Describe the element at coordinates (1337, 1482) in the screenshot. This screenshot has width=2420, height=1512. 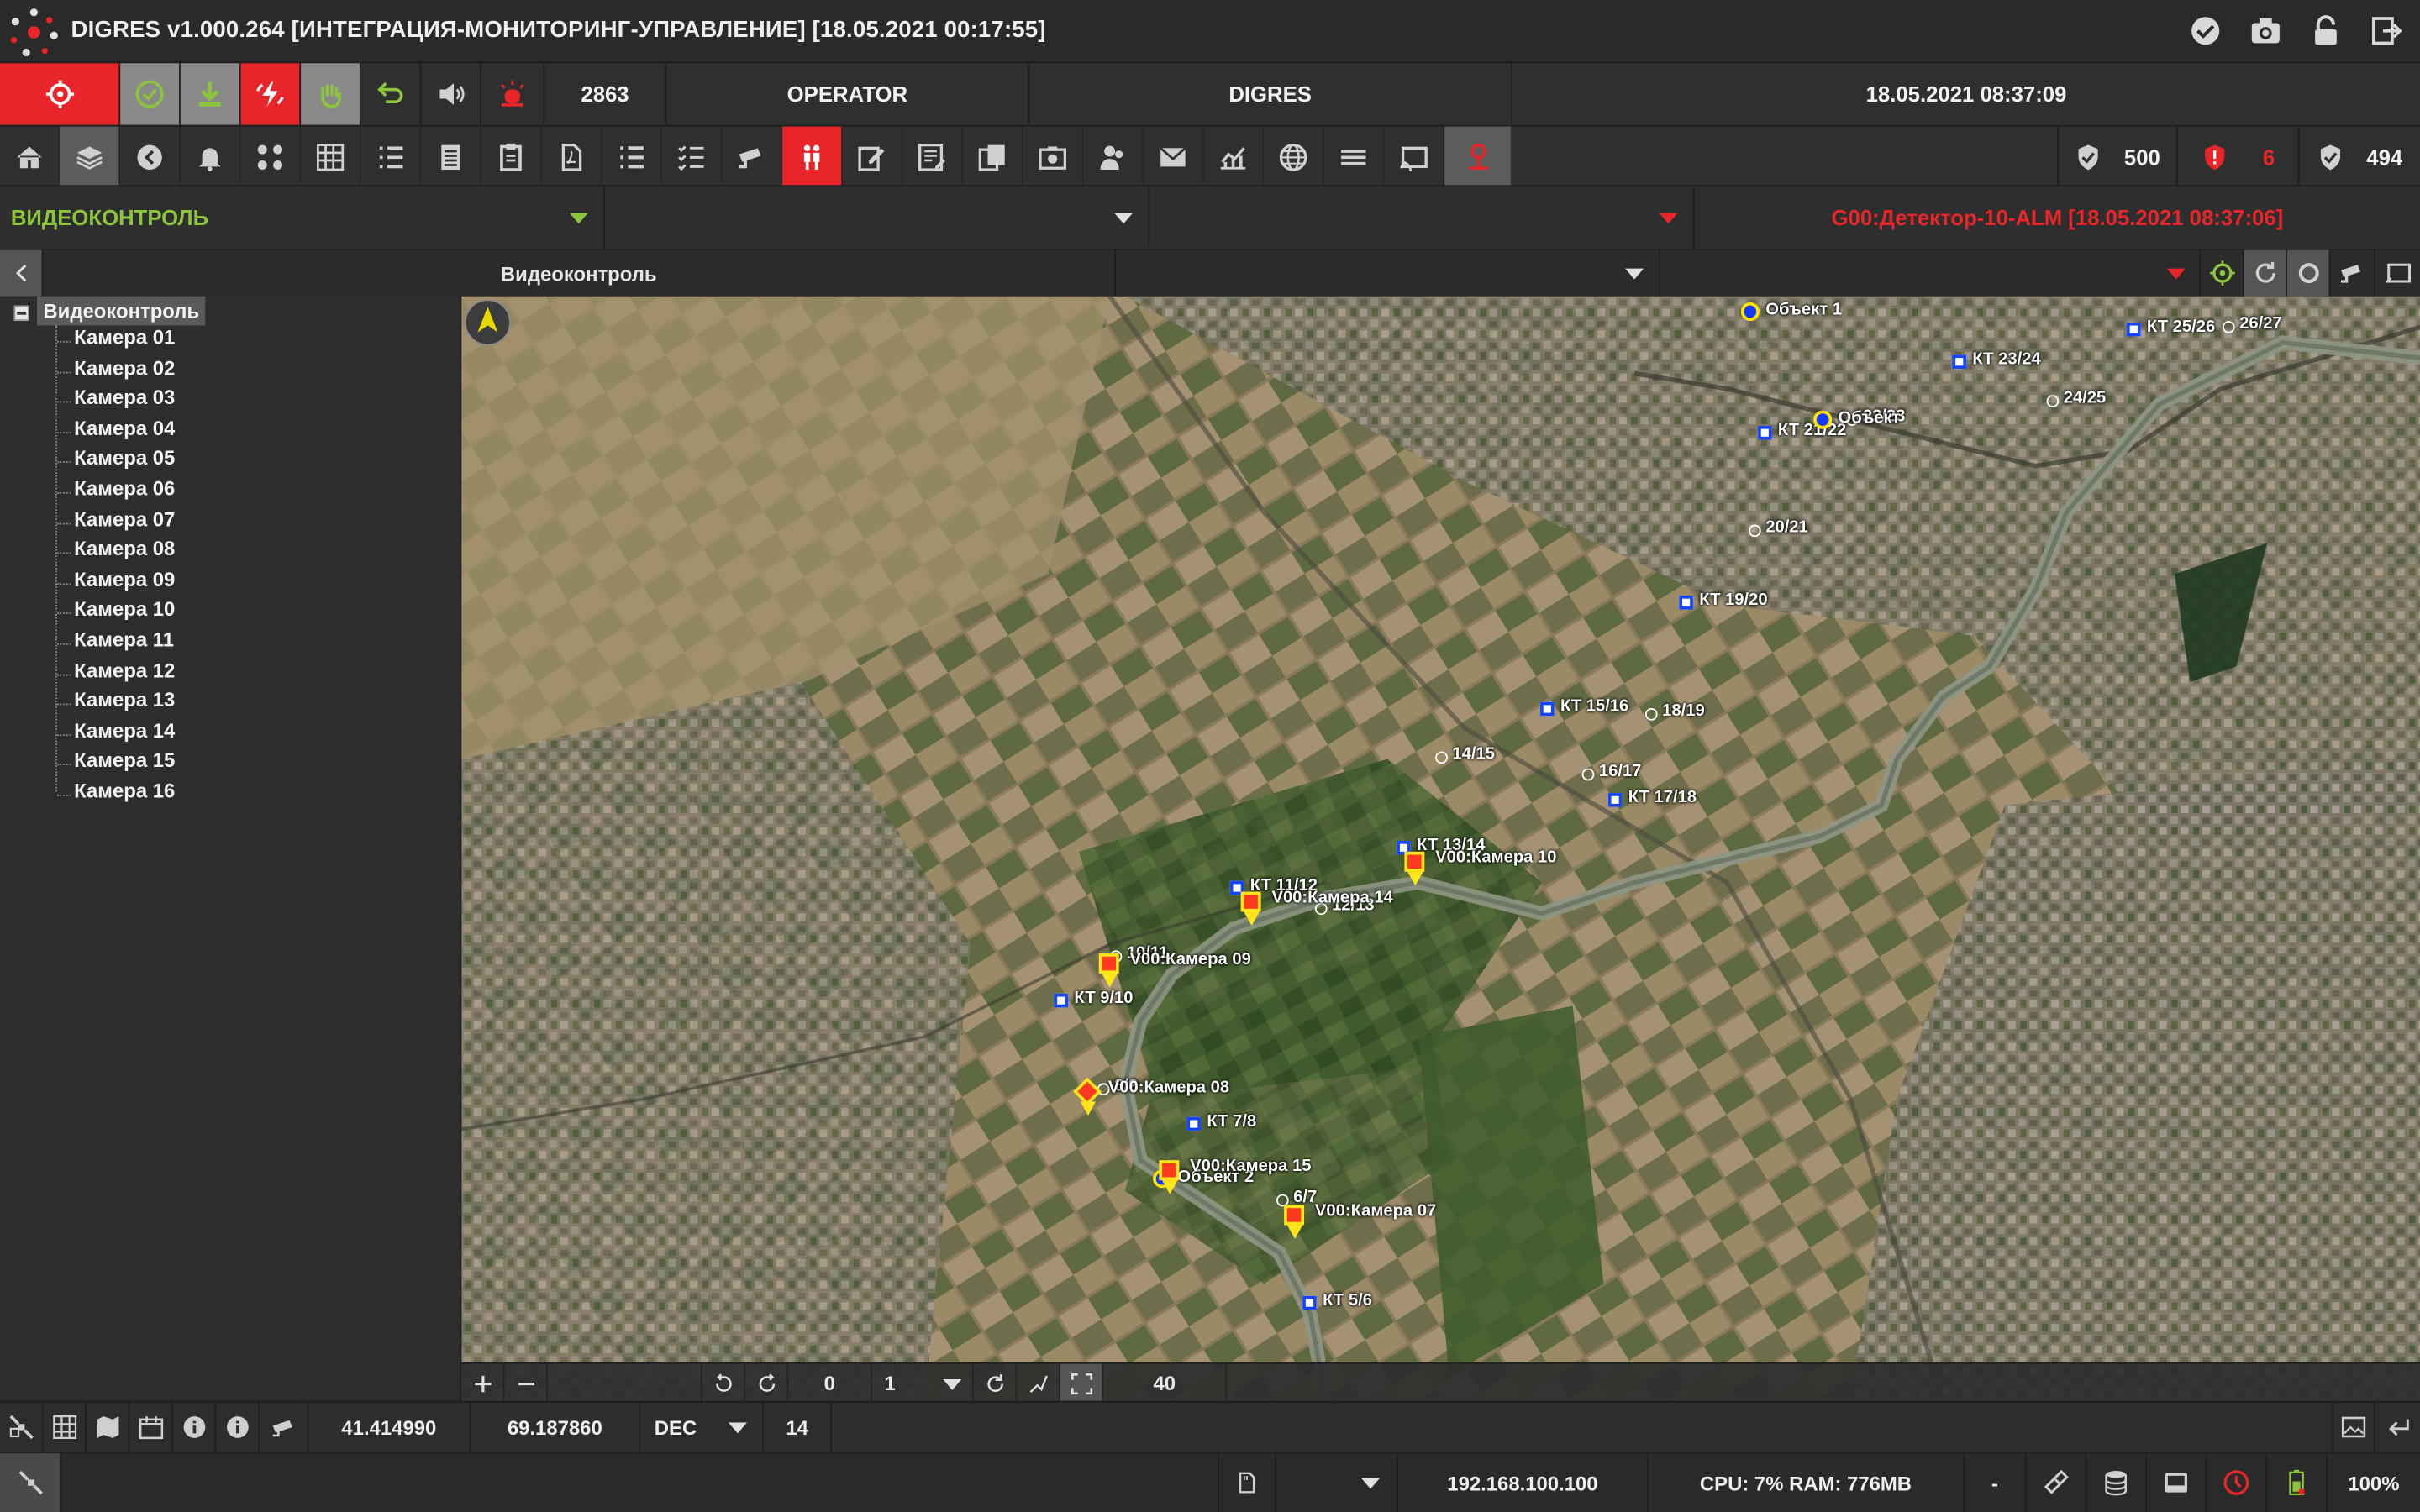
I see `status-select` at that location.